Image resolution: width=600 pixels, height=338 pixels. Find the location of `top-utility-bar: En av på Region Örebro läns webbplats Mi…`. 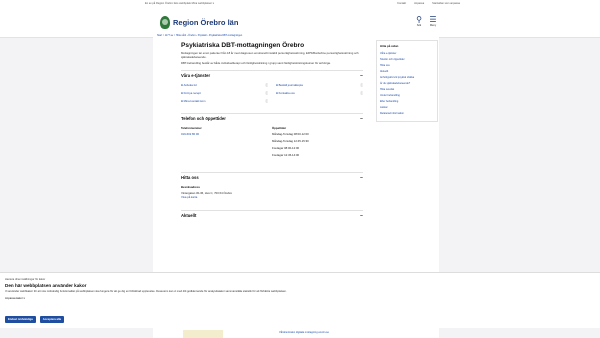

top-utility-bar: En av på Region Örebro läns webbplats Mi… is located at coordinates (300, 4).